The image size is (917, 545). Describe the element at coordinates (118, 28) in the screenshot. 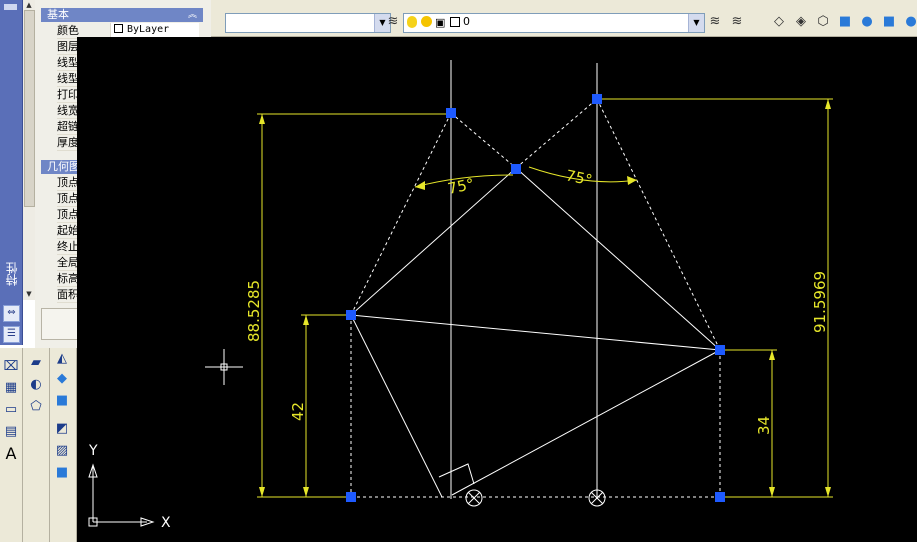

I see `color-swatch` at that location.